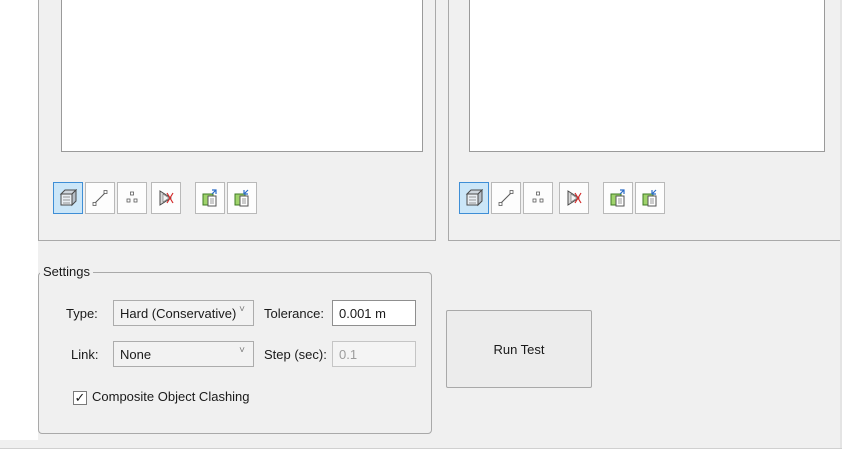 The width and height of the screenshot is (842, 469). I want to click on run-test-label: Run Test, so click(519, 349).